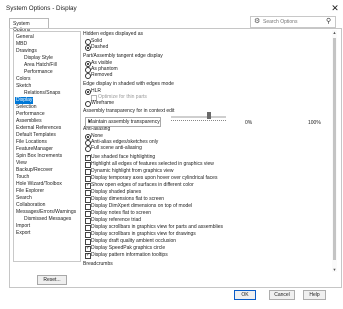 Image resolution: width=343 pixels, height=309 pixels. I want to click on tree-item-colors: Colors, so click(23, 79).